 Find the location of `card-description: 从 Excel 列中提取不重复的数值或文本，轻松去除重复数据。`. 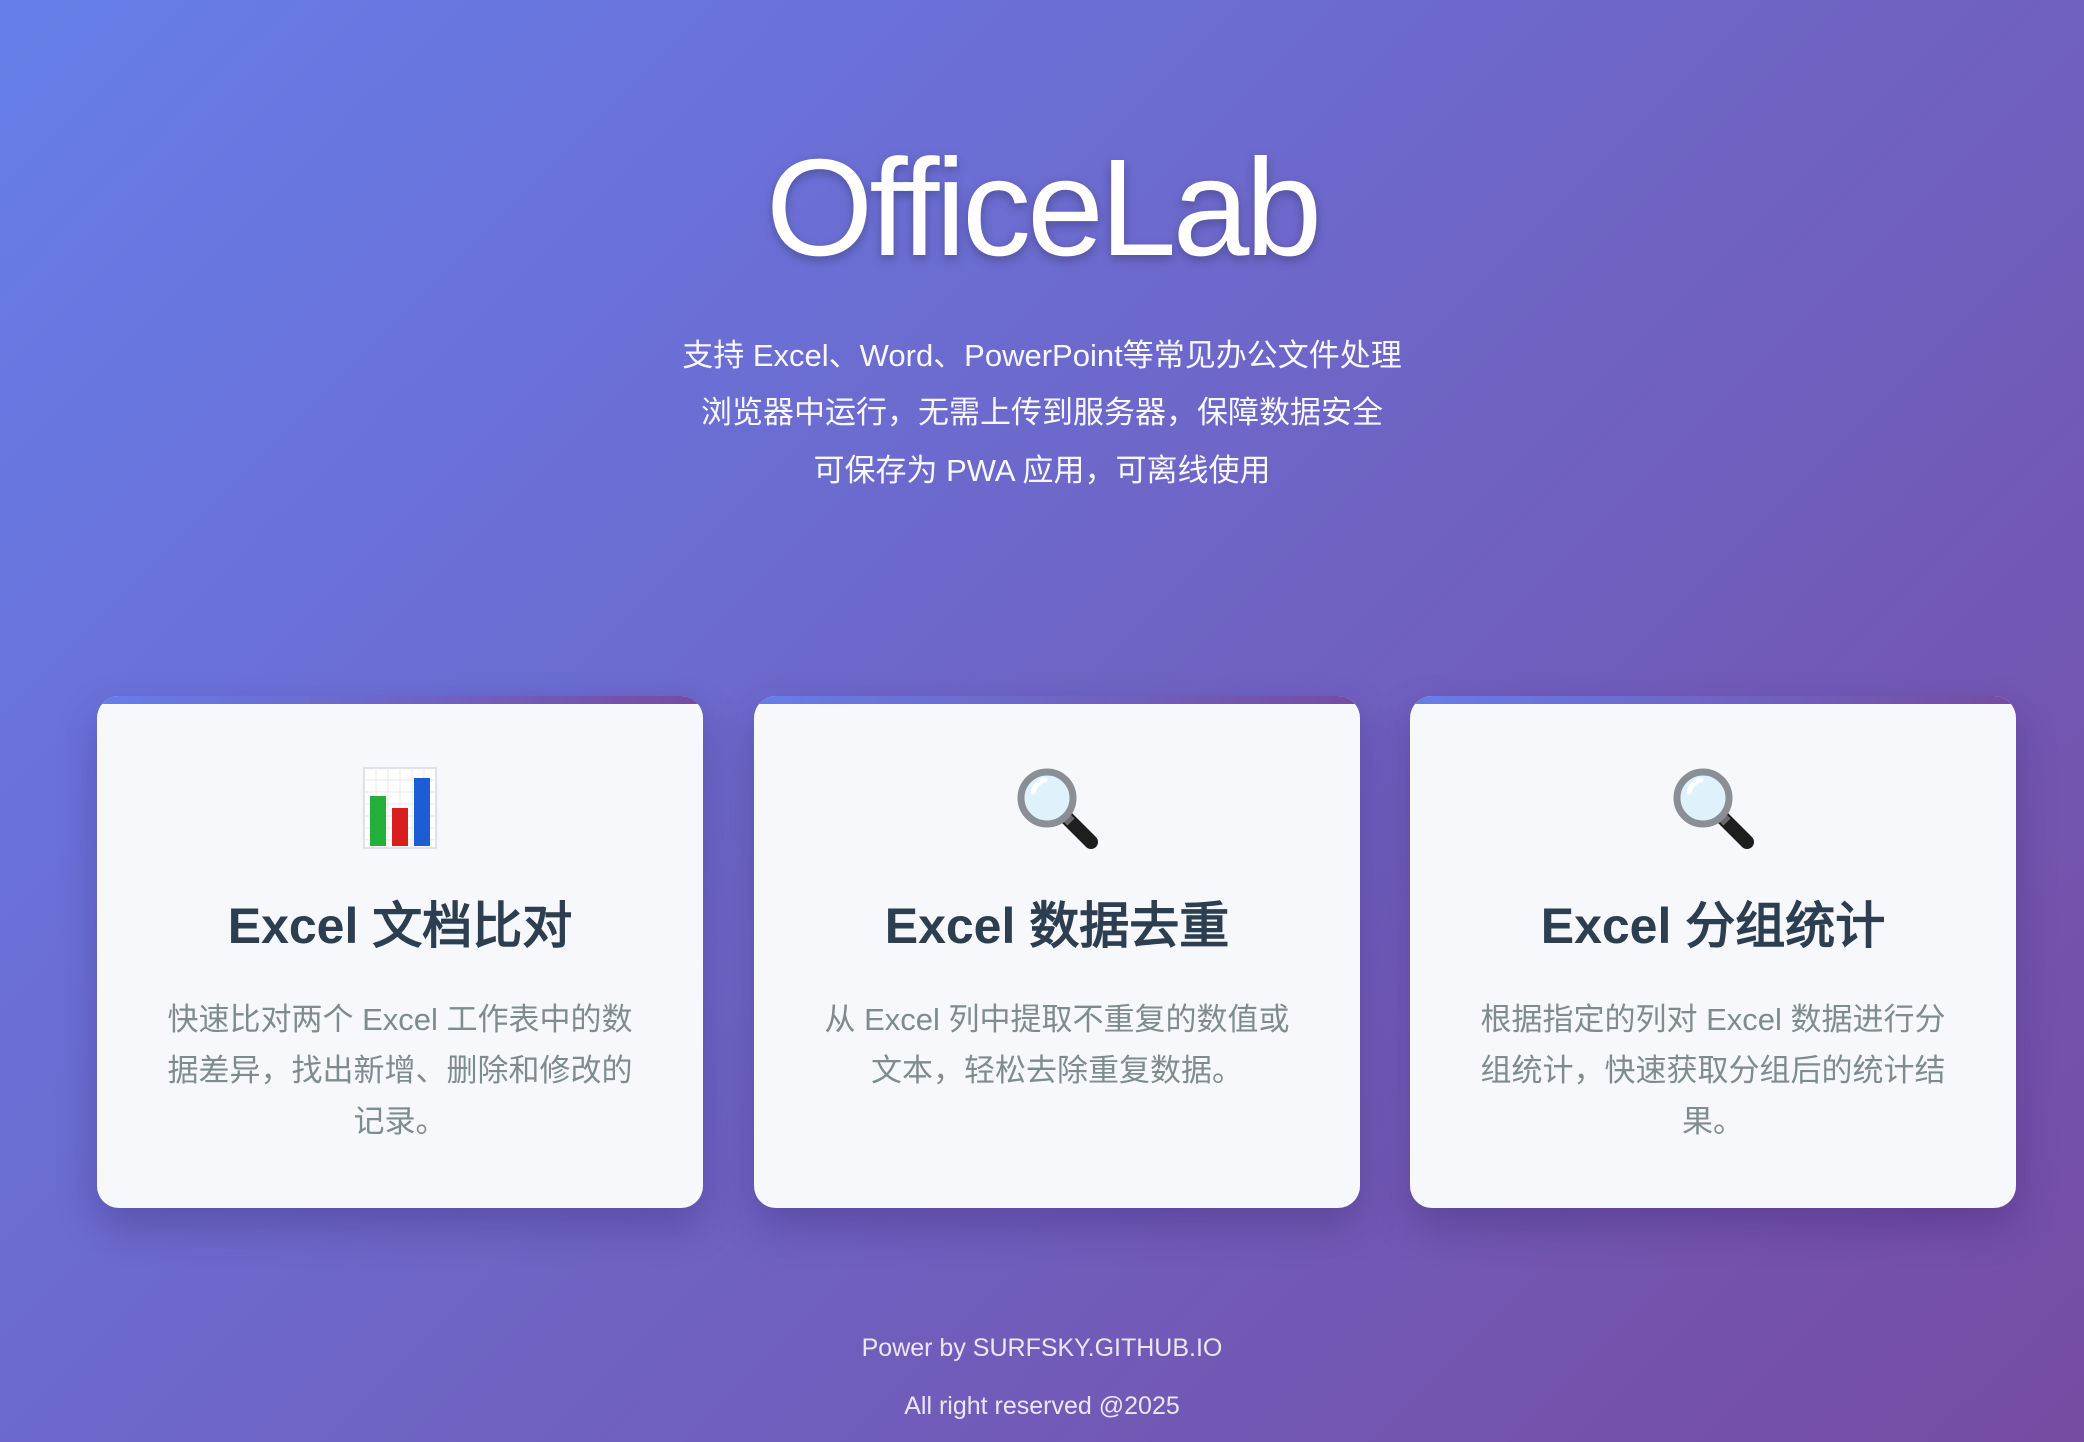

card-description: 从 Excel 列中提取不重复的数值或文本，轻松去除重复数据。 is located at coordinates (1057, 1045).